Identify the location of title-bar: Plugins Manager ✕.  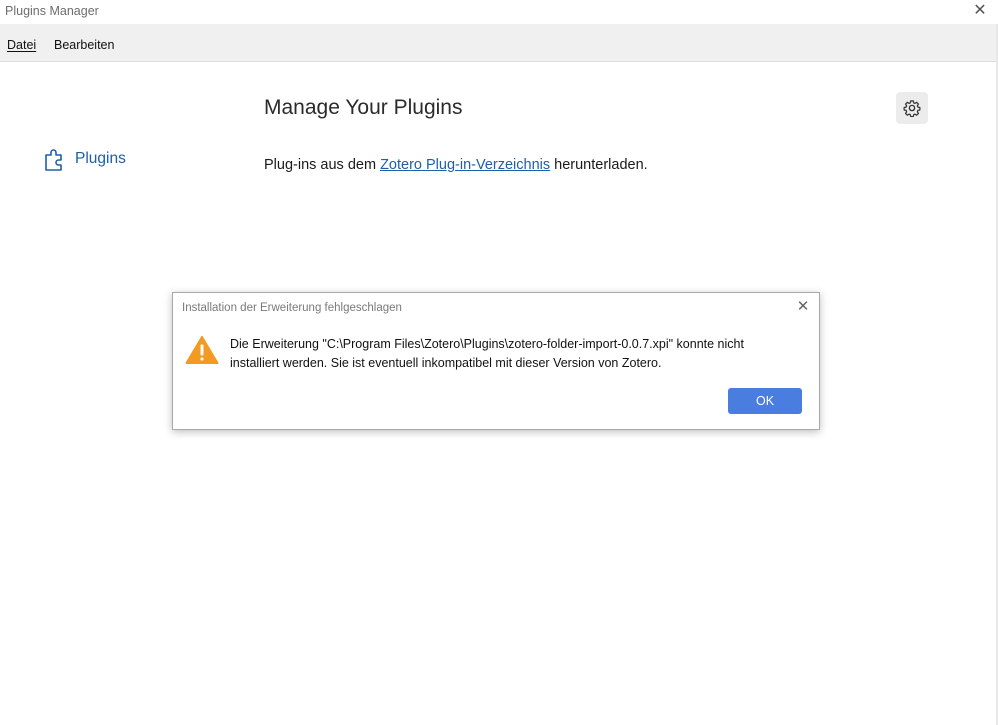
(499, 12).